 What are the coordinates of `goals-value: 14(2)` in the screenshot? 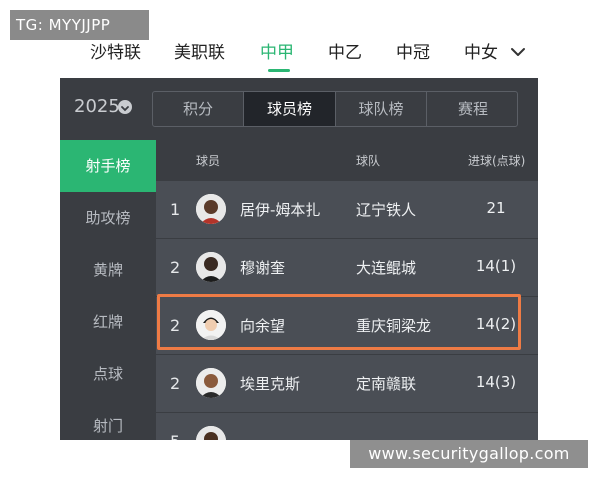 It's located at (496, 324).